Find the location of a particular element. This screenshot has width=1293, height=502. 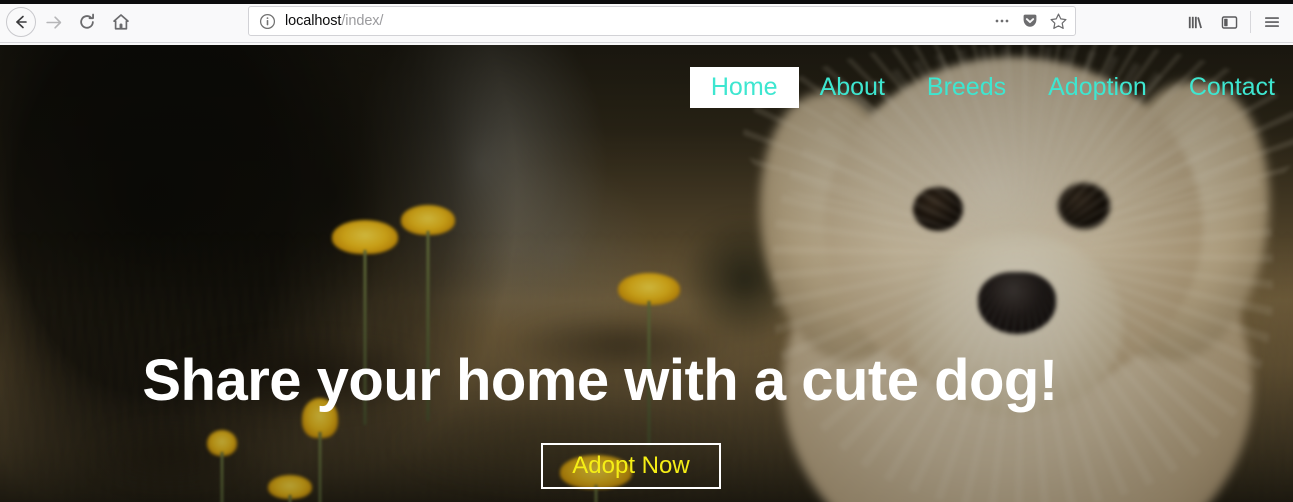

hero-title: Share your home with a cute dog! is located at coordinates (600, 380).